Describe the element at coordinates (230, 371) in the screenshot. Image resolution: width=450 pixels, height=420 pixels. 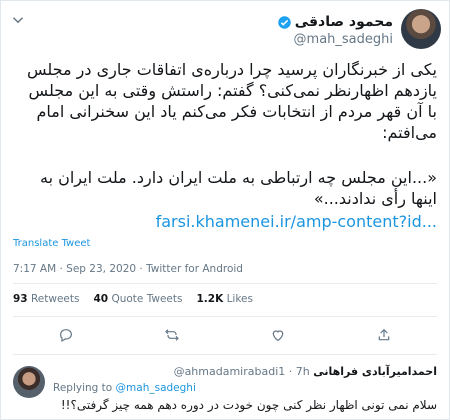
I see `reply-author-handle: @ahmadamirabadi1` at that location.